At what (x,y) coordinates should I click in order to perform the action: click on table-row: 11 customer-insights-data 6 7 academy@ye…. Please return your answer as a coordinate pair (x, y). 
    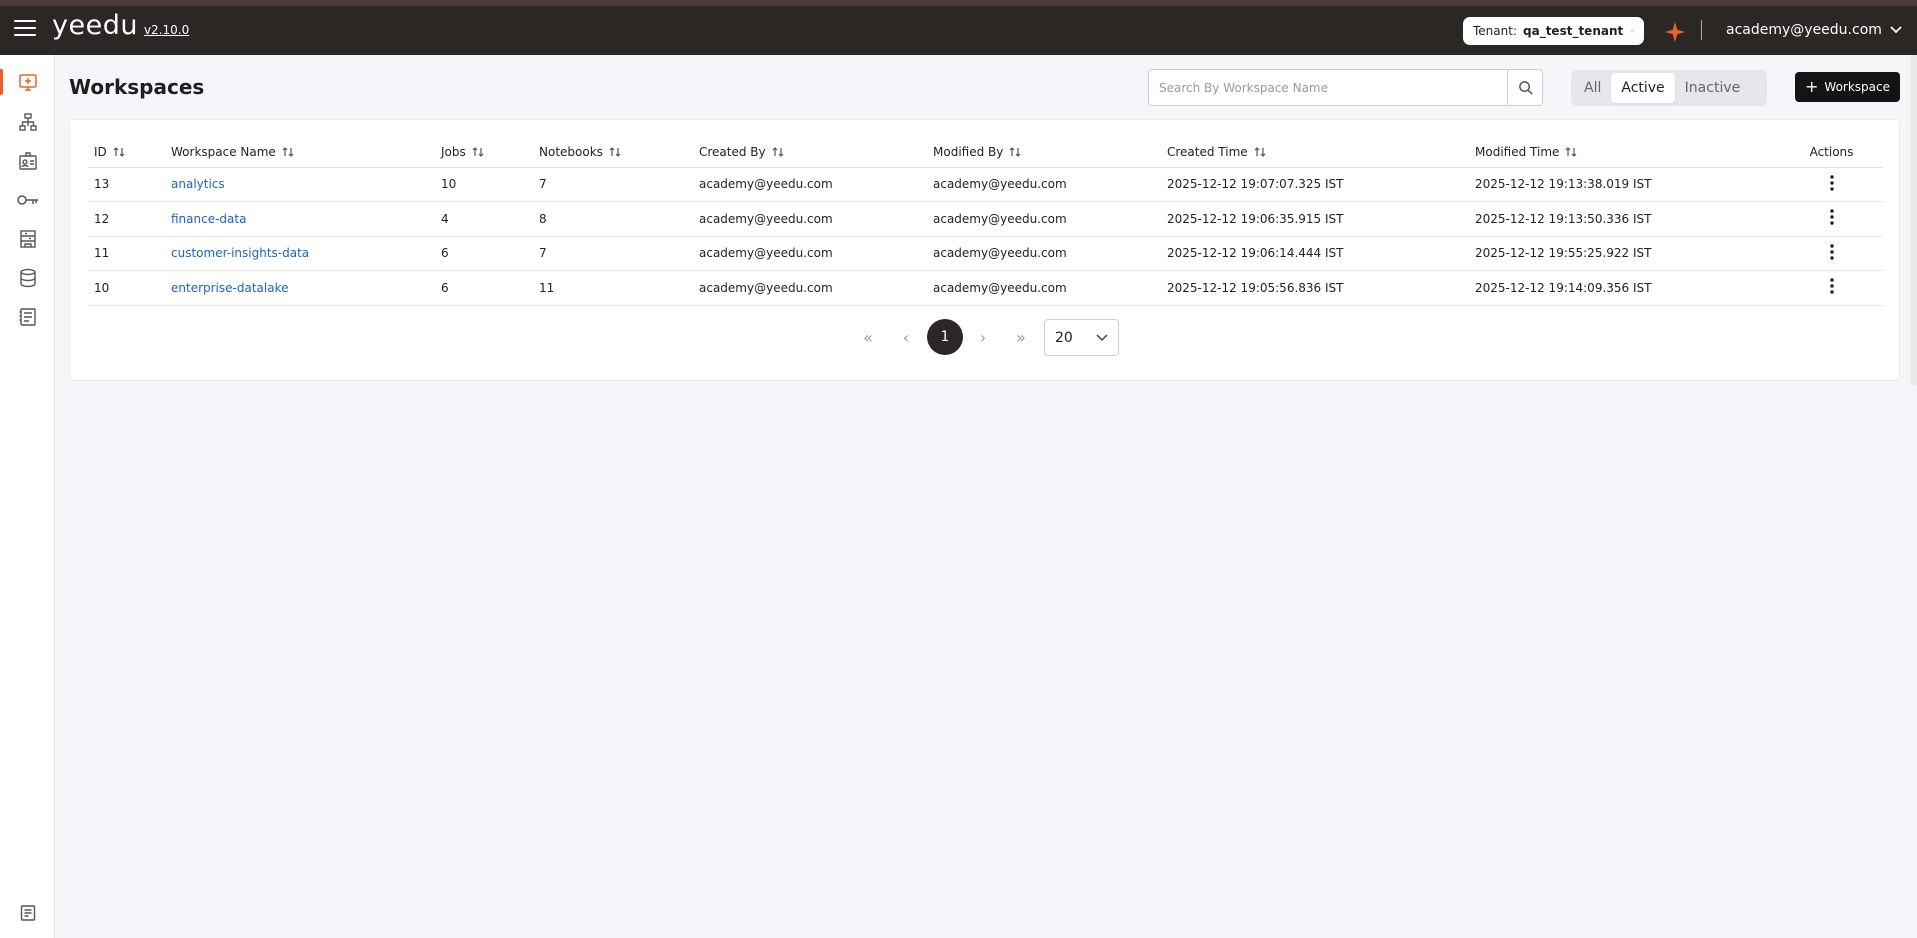
    Looking at the image, I should click on (985, 253).